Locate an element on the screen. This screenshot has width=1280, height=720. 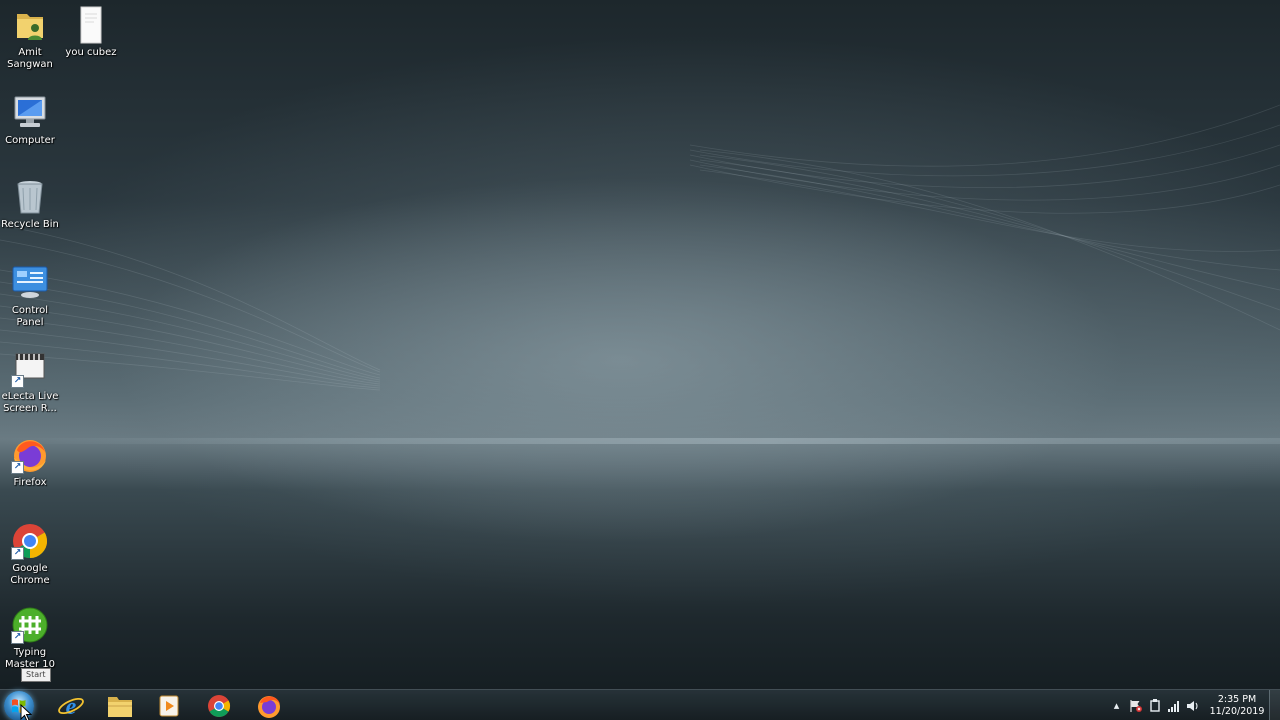
media-player-icon is located at coordinates (169, 706).